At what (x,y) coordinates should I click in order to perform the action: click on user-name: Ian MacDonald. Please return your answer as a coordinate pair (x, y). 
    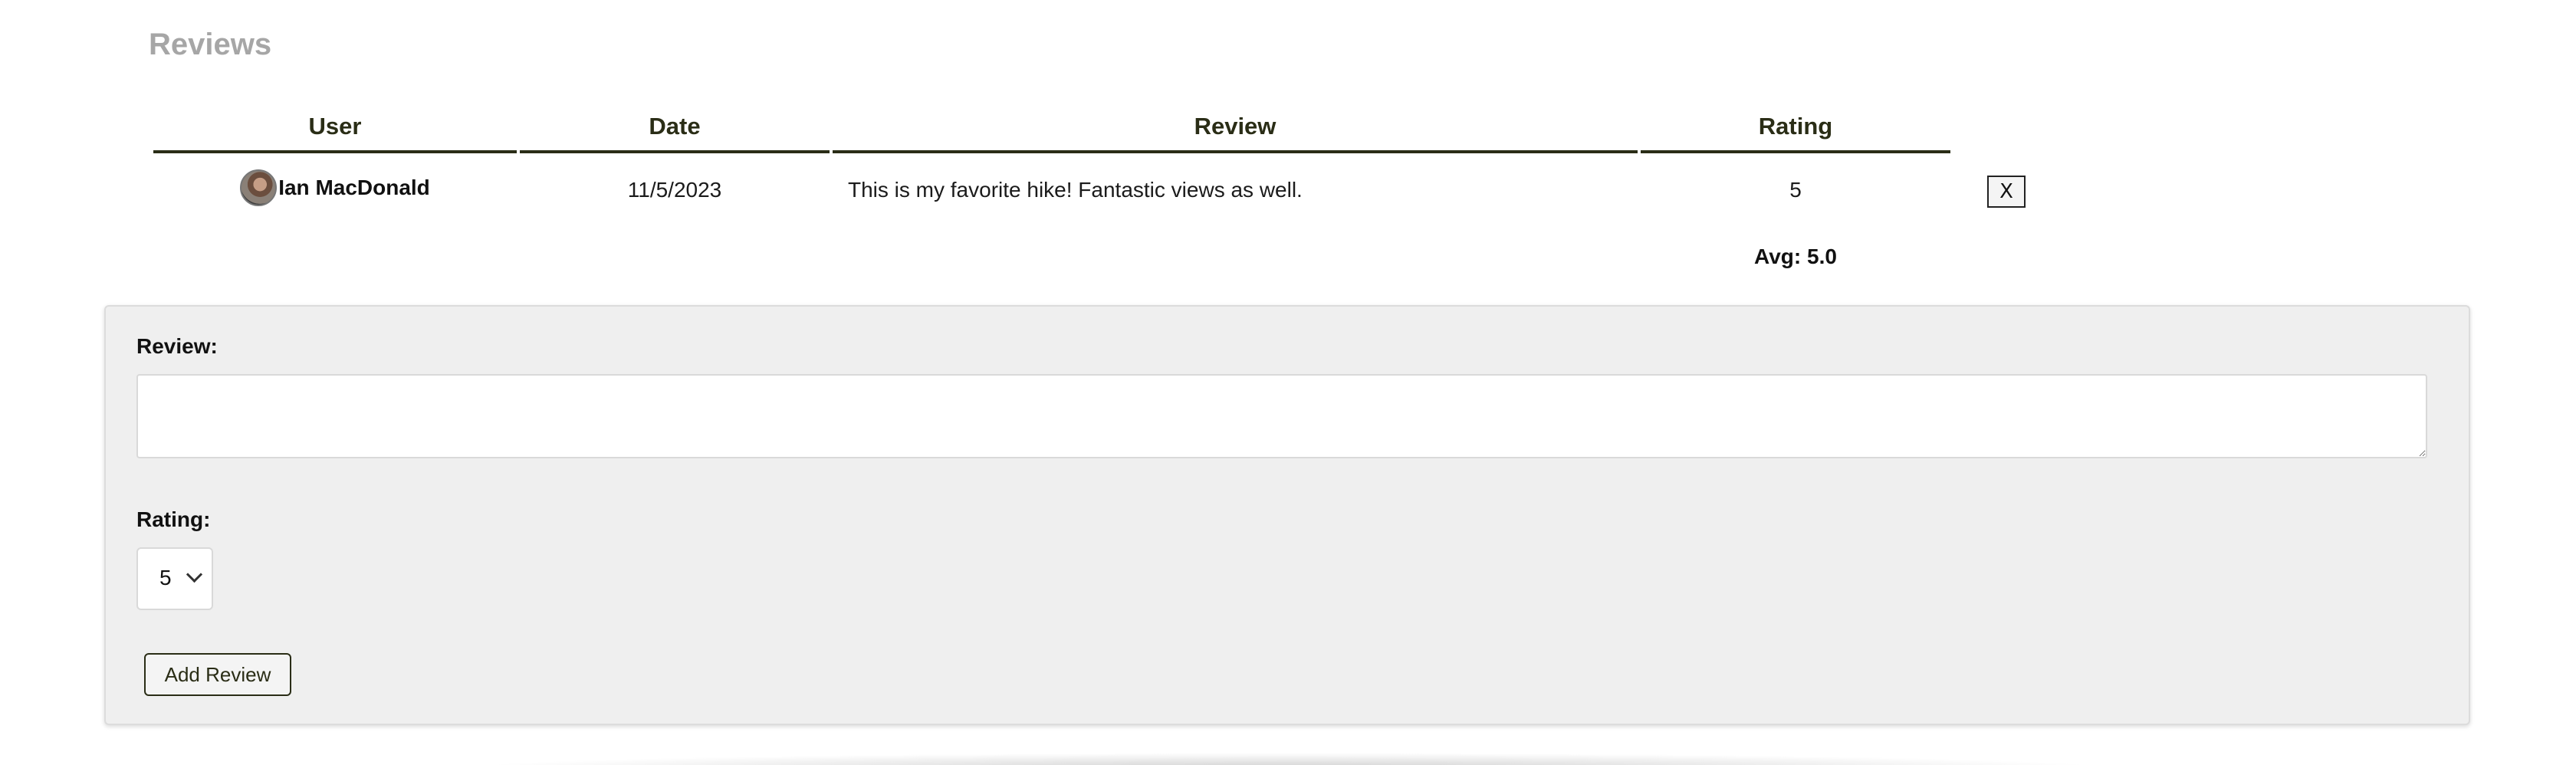
    Looking at the image, I should click on (354, 187).